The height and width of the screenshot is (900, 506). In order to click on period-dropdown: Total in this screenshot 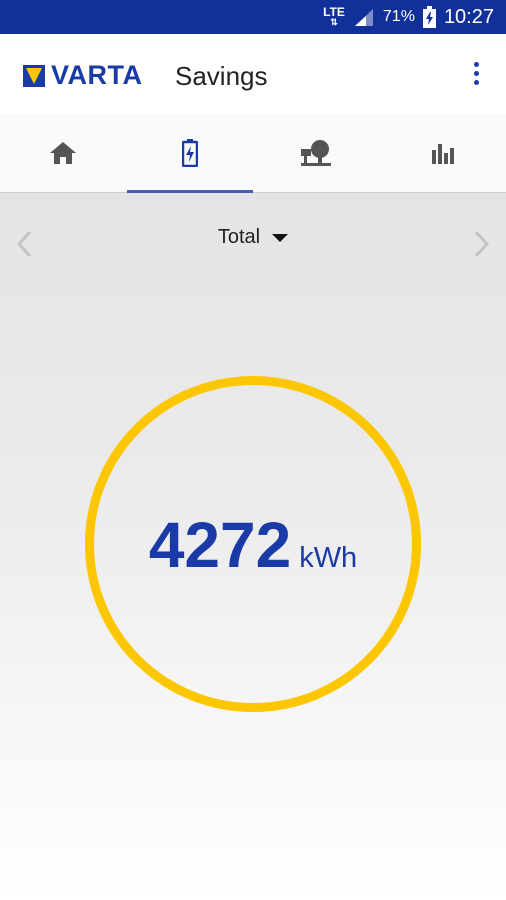, I will do `click(253, 237)`.